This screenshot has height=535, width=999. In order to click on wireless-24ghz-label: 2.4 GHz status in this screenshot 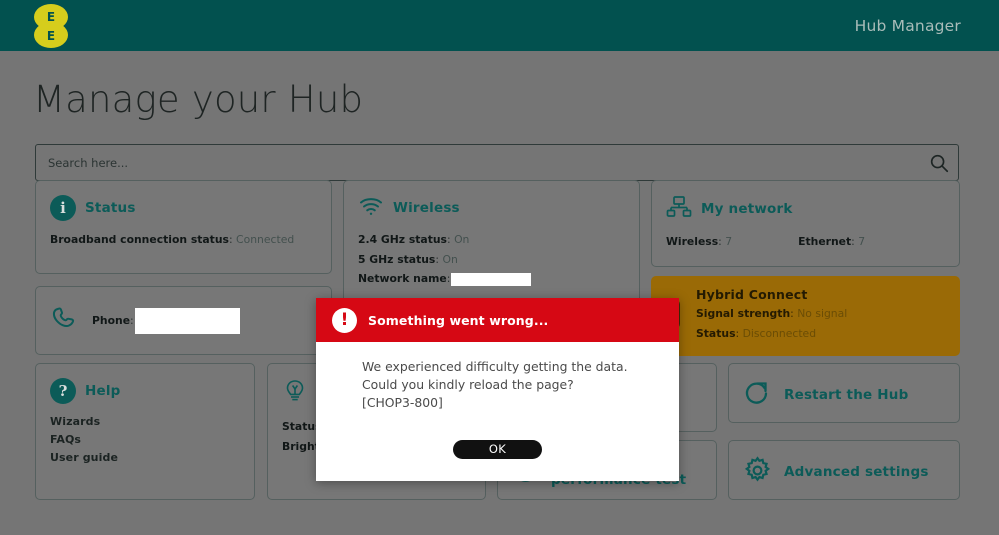, I will do `click(402, 239)`.